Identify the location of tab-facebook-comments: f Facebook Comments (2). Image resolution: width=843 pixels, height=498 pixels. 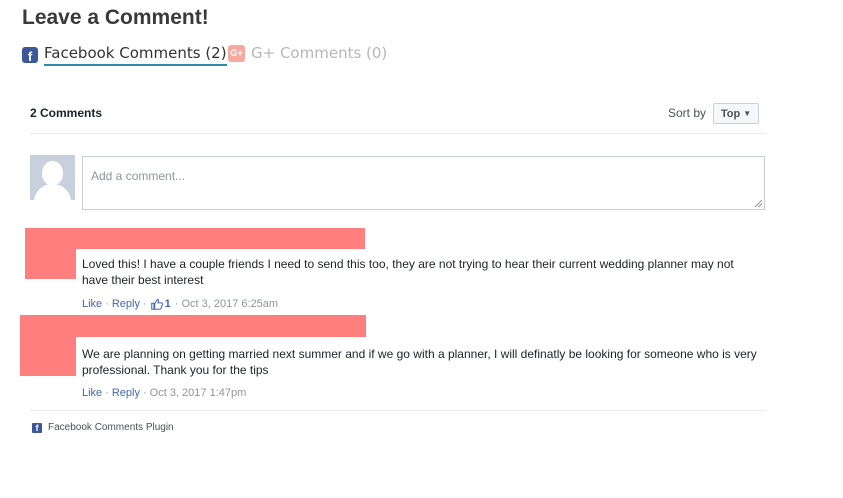
(124, 55).